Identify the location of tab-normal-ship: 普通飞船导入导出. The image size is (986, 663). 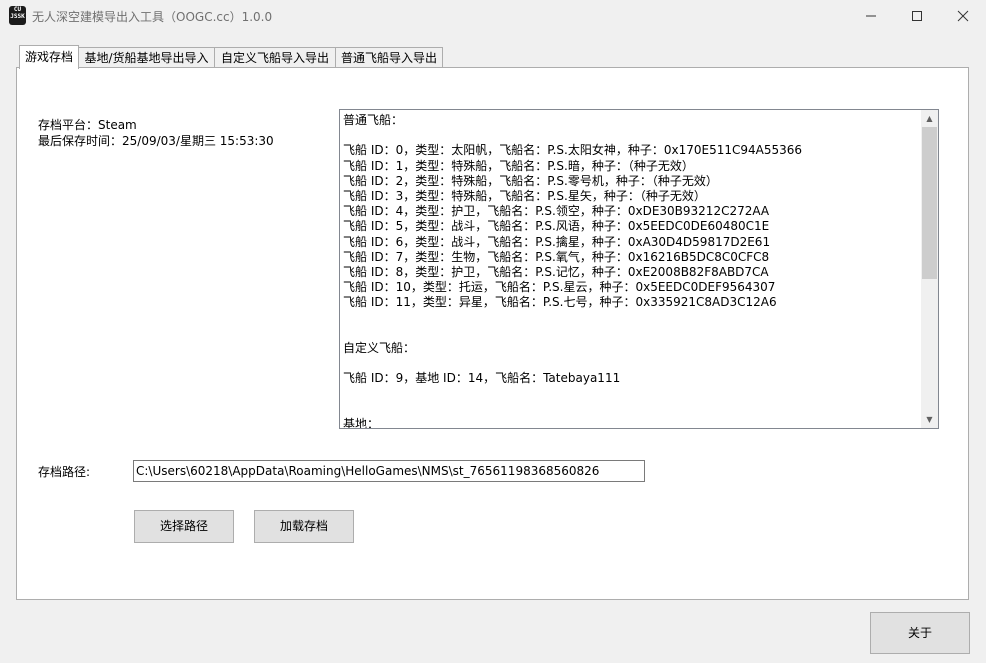
(389, 57).